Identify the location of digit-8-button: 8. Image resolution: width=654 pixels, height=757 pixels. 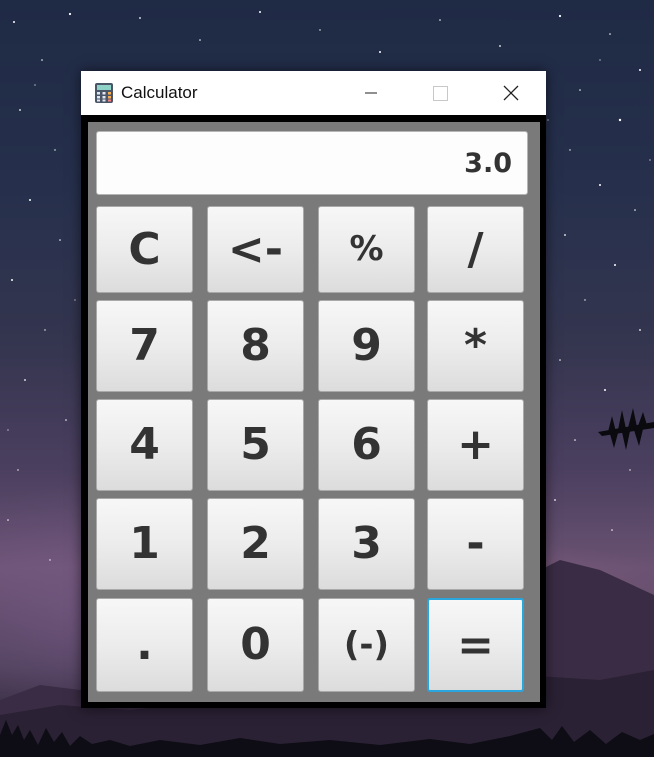
(255, 346).